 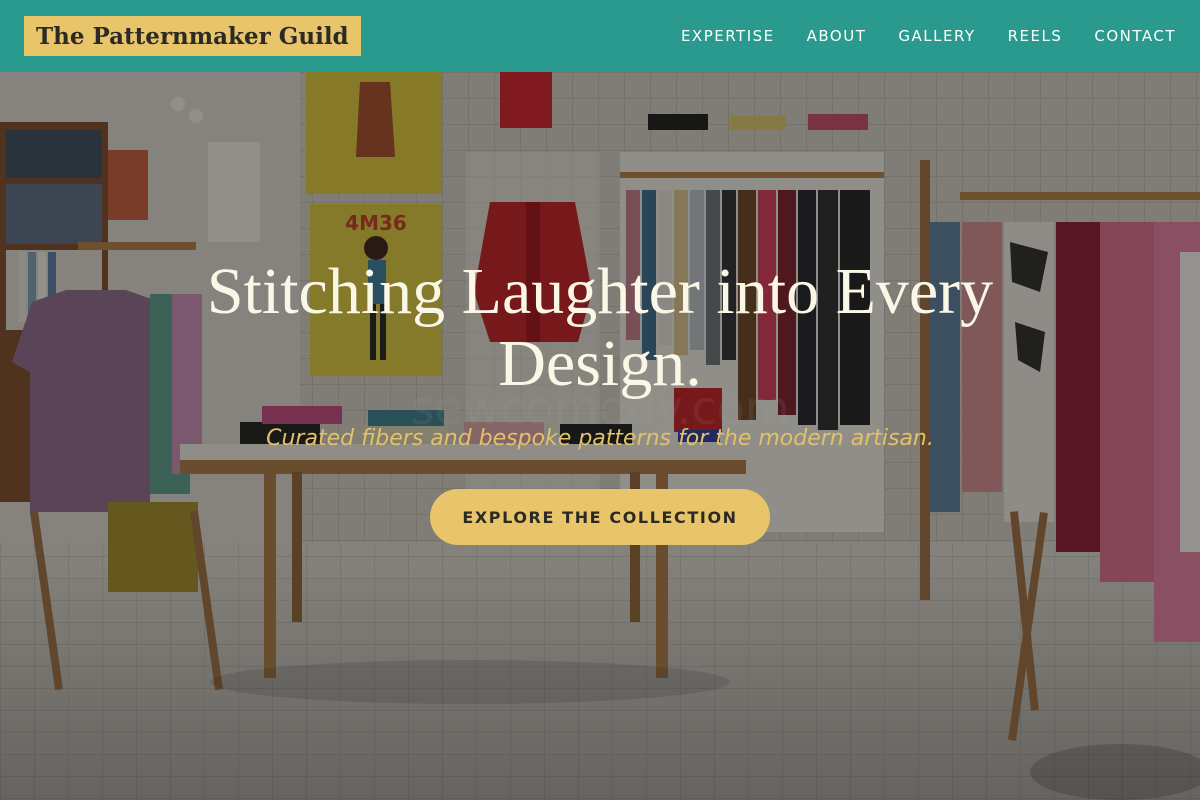 I want to click on nav-link-contact: CONTACT, so click(x=1135, y=36).